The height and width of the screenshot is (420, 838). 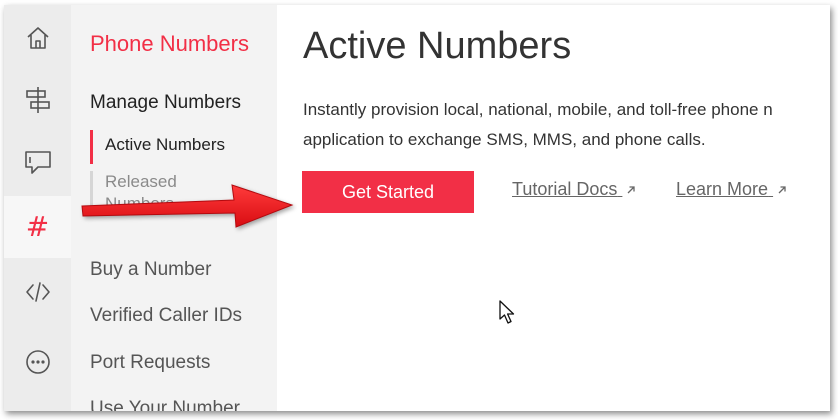 I want to click on rail-studio, so click(x=37, y=100).